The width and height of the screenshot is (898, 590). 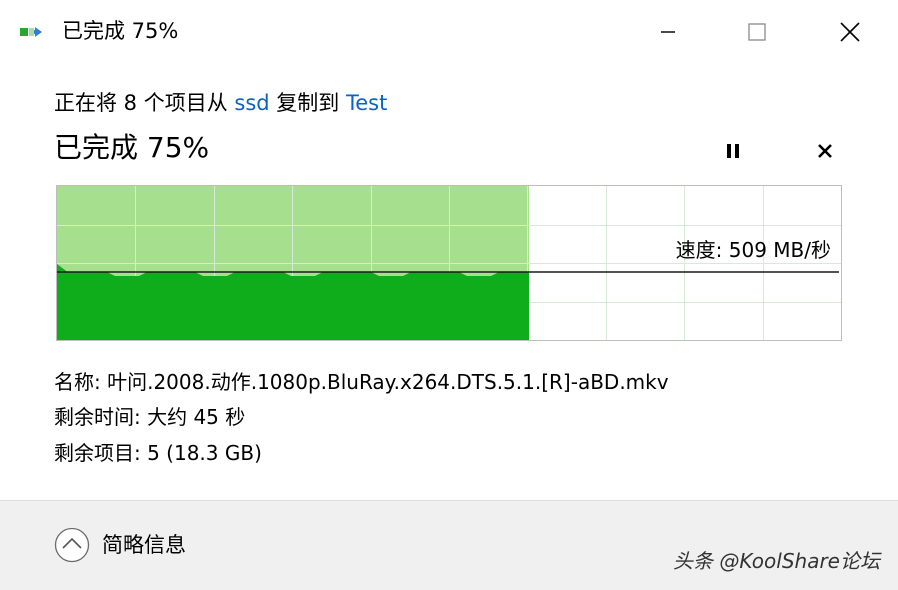 I want to click on chevron-up-icon, so click(x=72, y=545).